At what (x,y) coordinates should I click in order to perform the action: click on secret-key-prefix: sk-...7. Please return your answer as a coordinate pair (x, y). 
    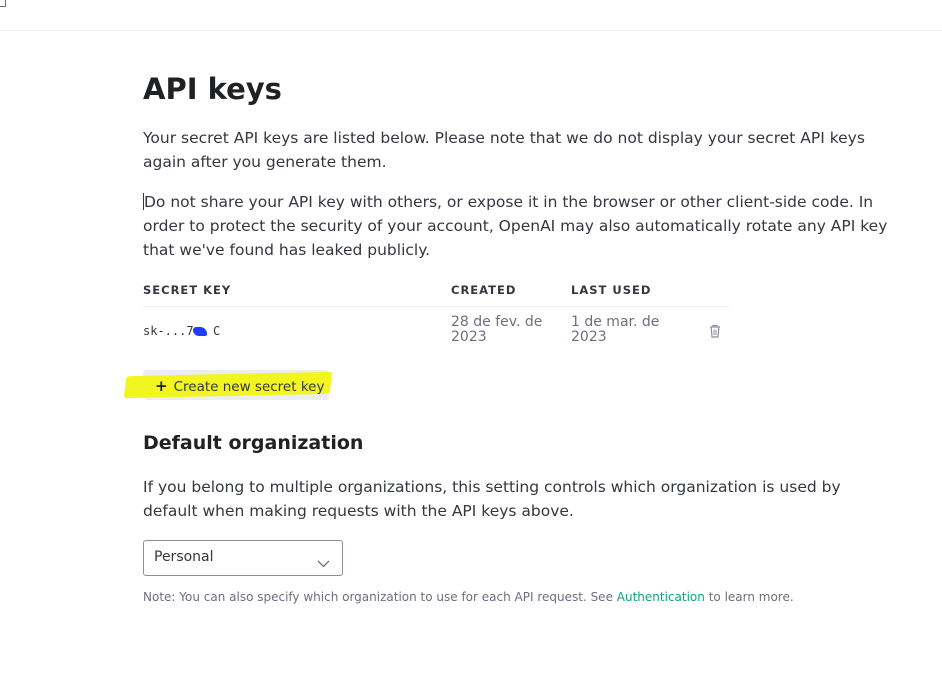
    Looking at the image, I should click on (168, 331).